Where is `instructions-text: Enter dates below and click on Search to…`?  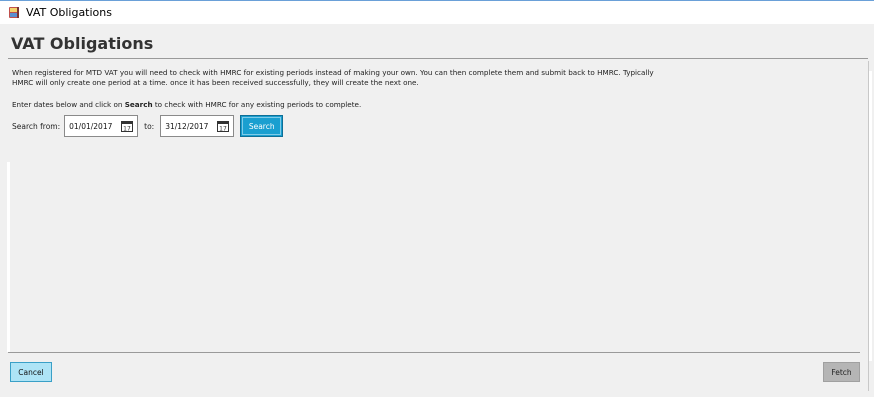 instructions-text: Enter dates below and click on Search to… is located at coordinates (186, 104).